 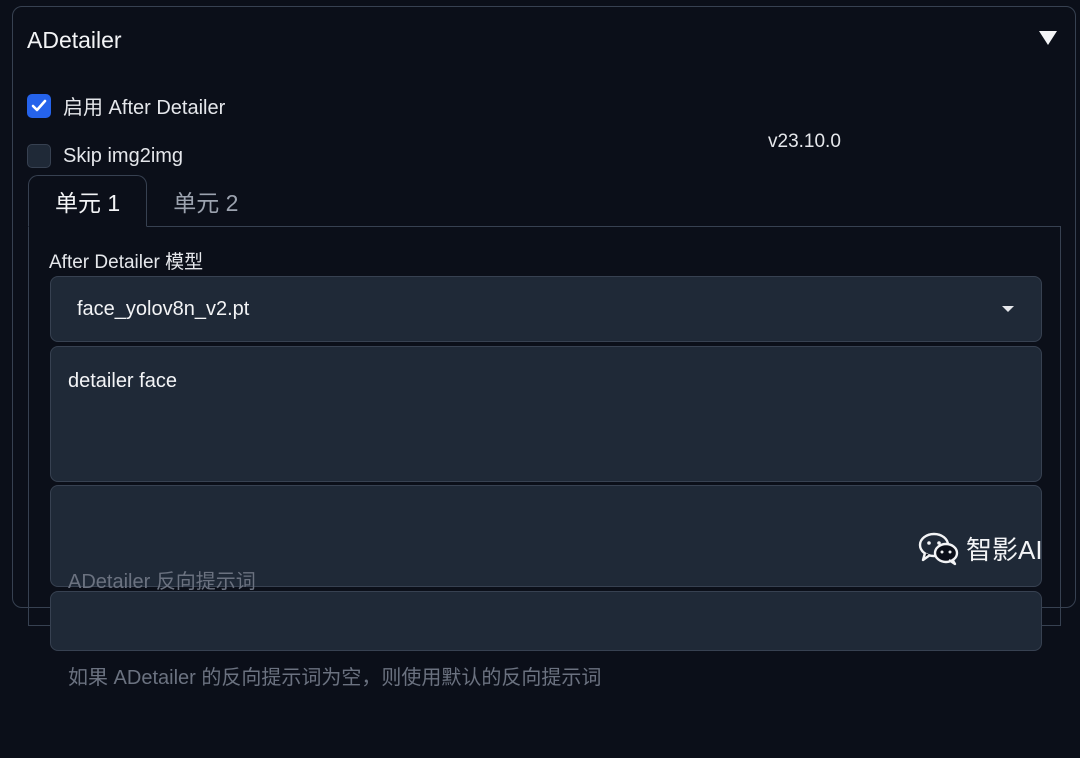 I want to click on checkmark-icon, so click(x=39, y=105).